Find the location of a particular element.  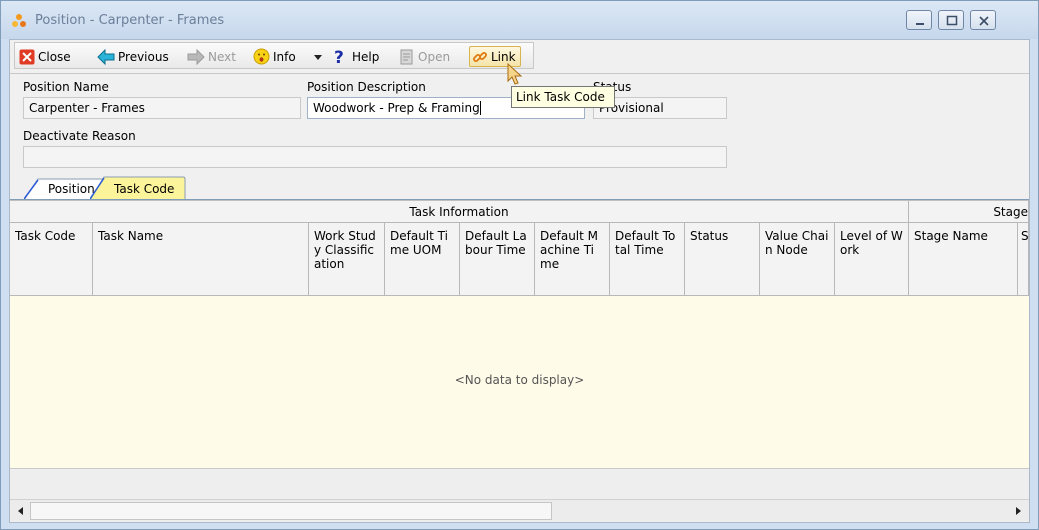

text-caret is located at coordinates (480, 108).